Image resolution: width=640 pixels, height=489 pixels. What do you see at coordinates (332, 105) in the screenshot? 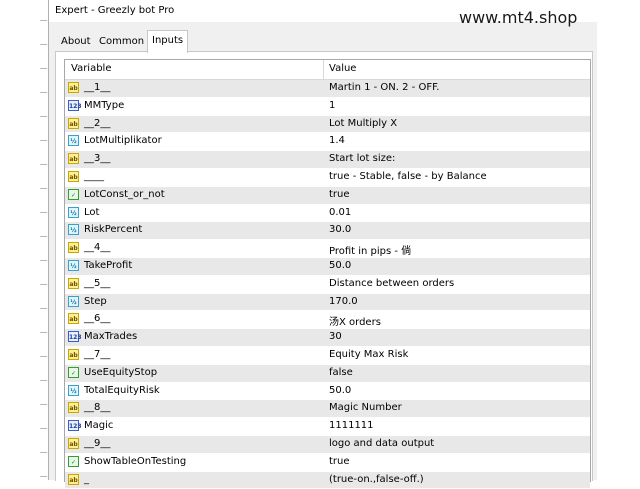
I see `variable-value: 1` at bounding box center [332, 105].